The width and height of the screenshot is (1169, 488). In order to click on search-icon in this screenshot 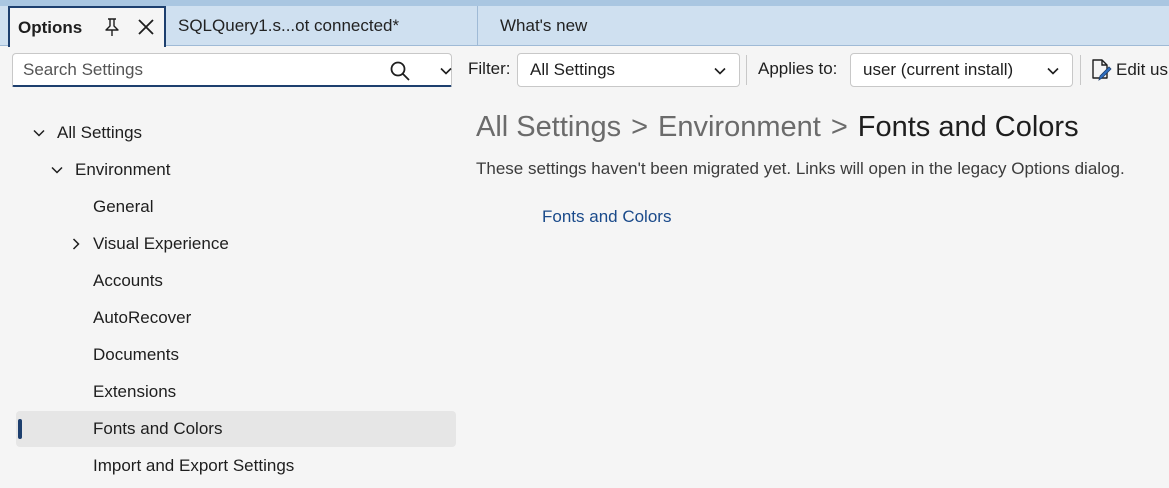, I will do `click(400, 71)`.